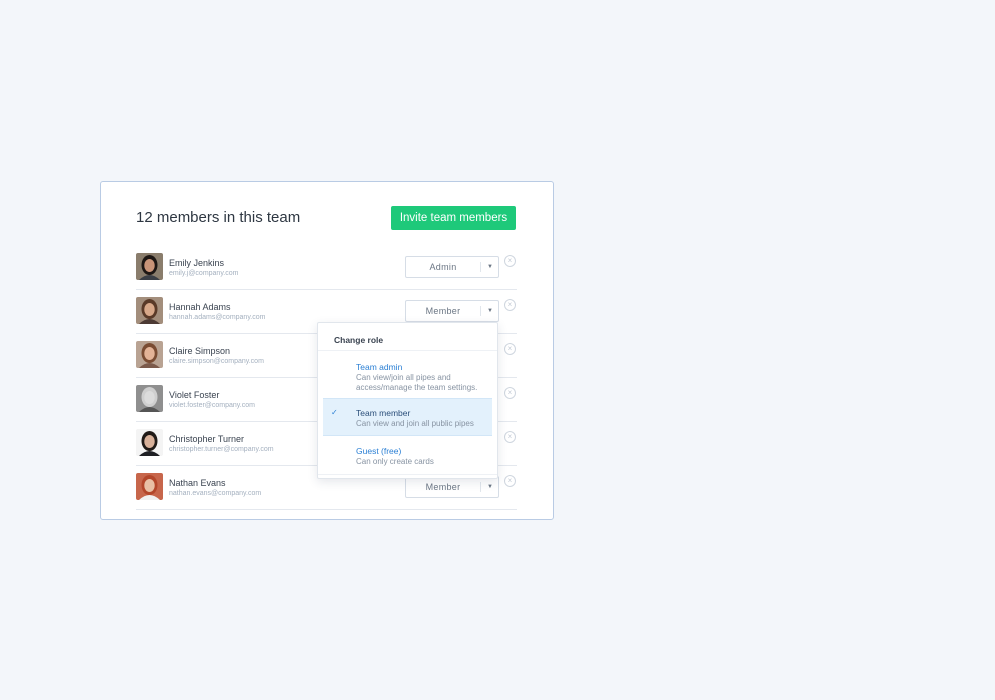 The width and height of the screenshot is (995, 700). I want to click on role-option-title: Team member, so click(383, 413).